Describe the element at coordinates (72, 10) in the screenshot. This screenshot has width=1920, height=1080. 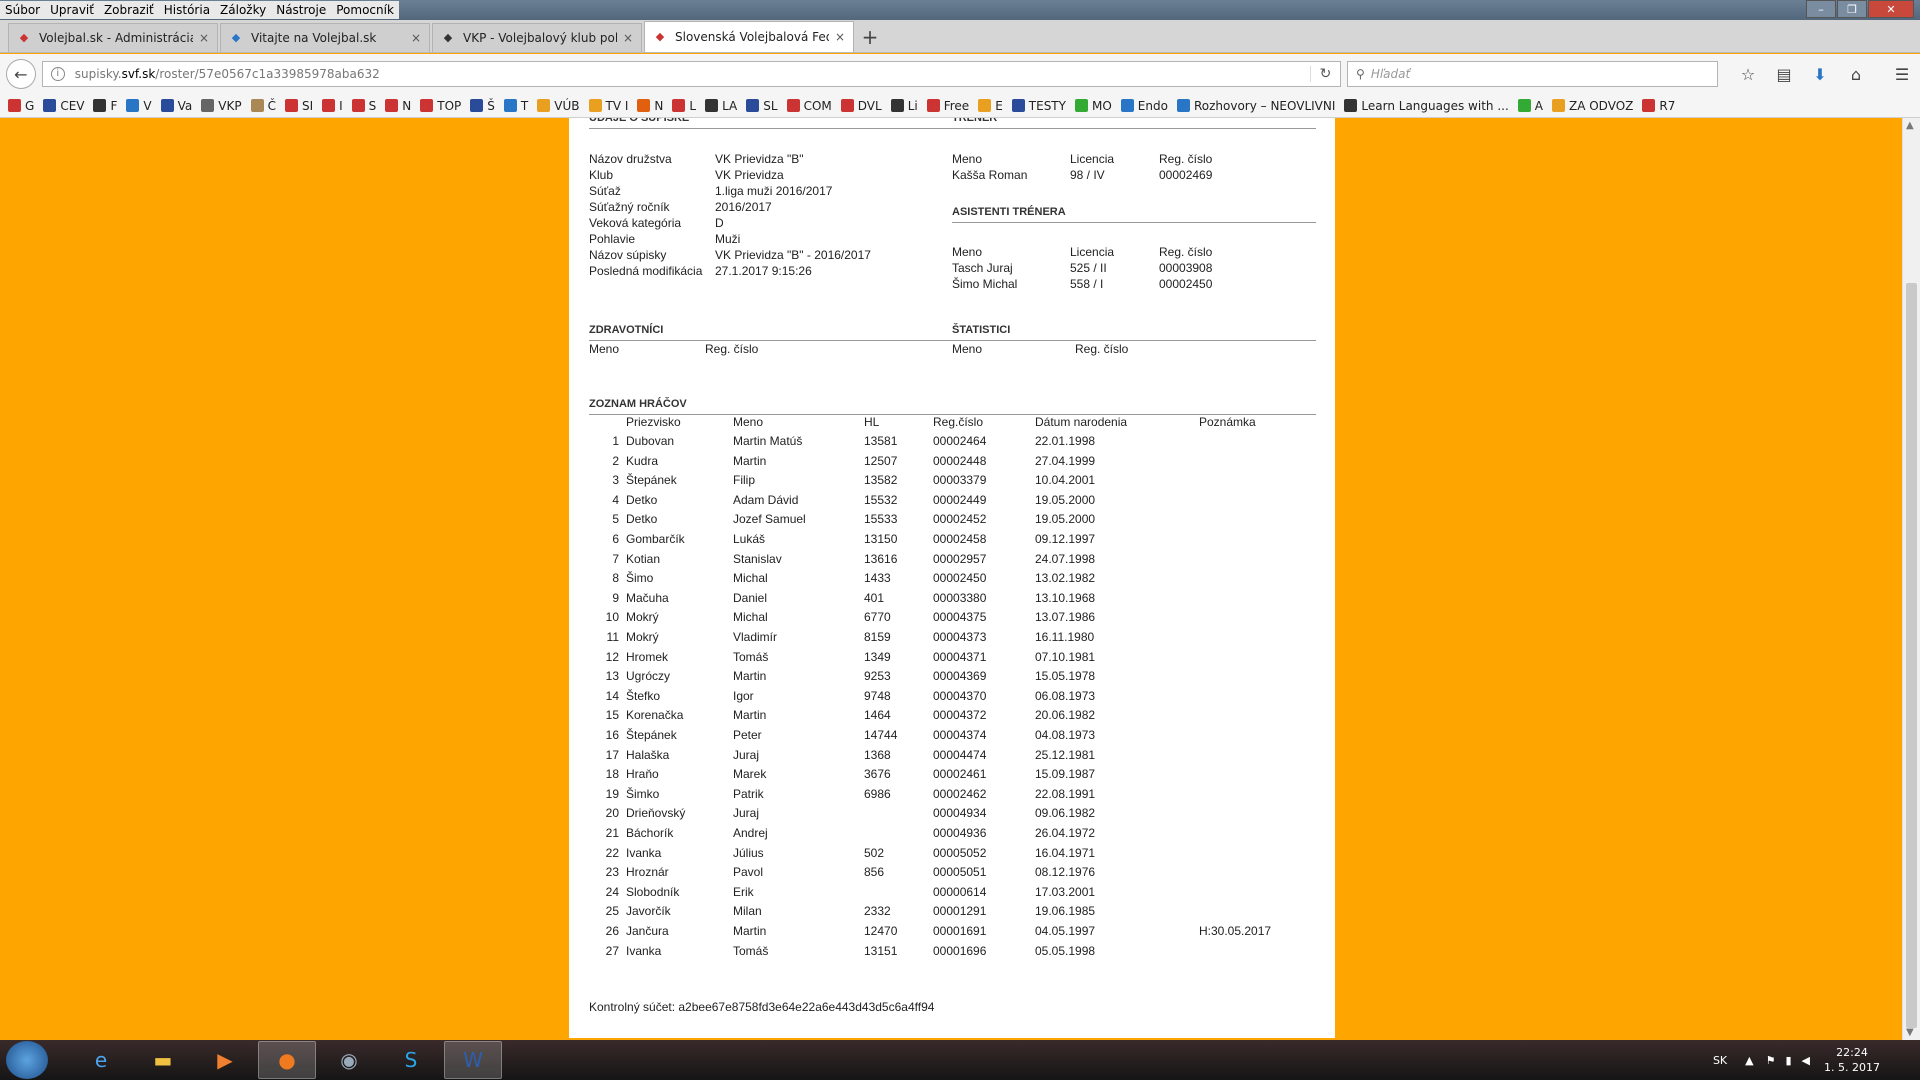
I see `menu-item: Upraviť` at that location.